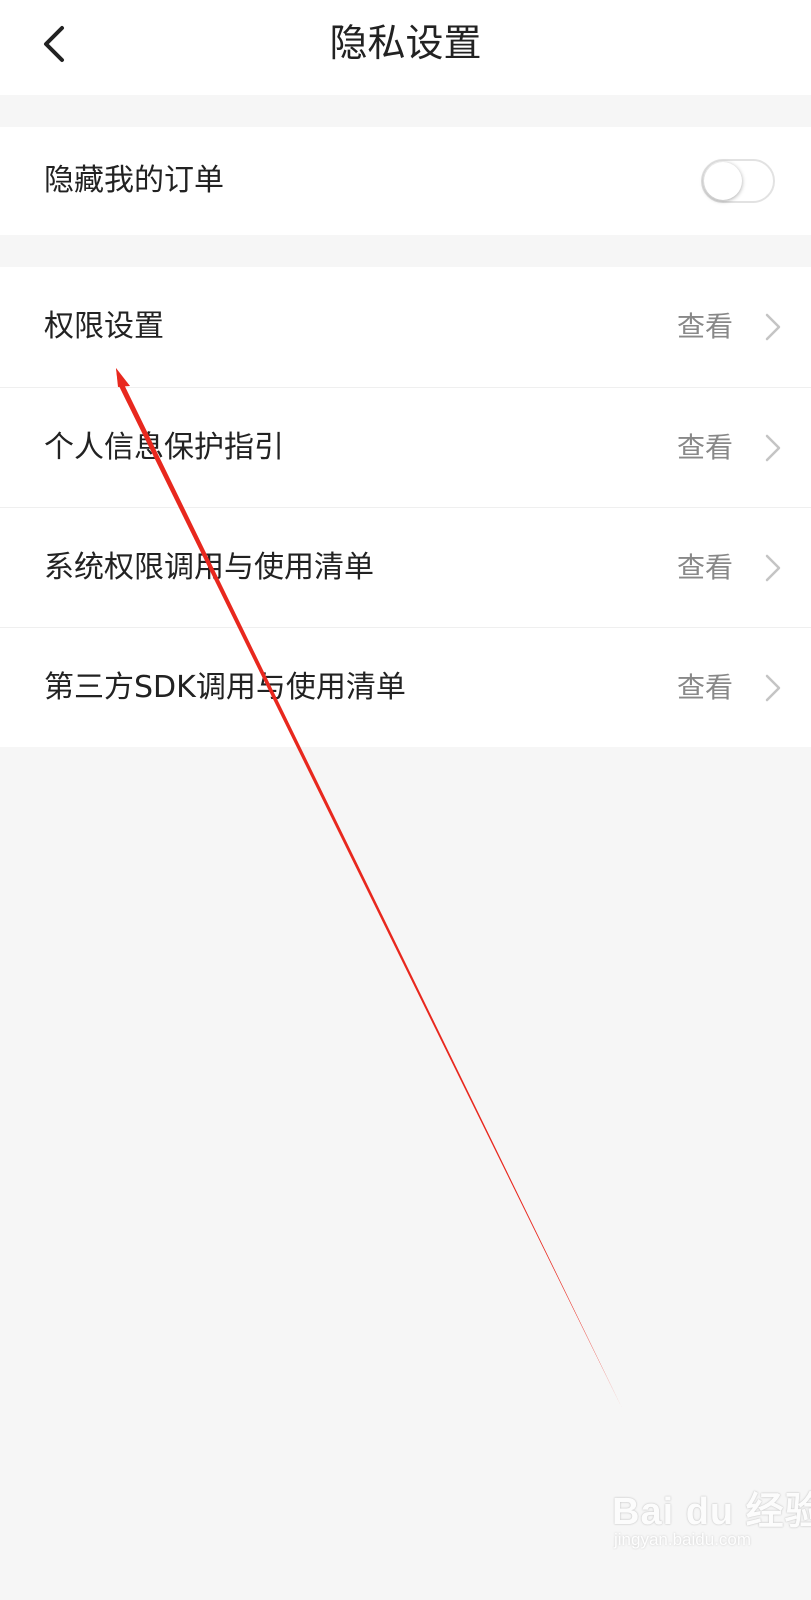 This screenshot has width=811, height=1600. I want to click on hide-orders-label: 隐藏我的订单, so click(134, 180).